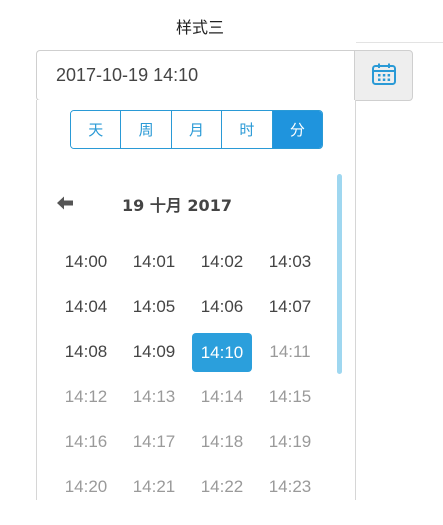 The image size is (443, 525). I want to click on time-cell: 14:08, so click(86, 351).